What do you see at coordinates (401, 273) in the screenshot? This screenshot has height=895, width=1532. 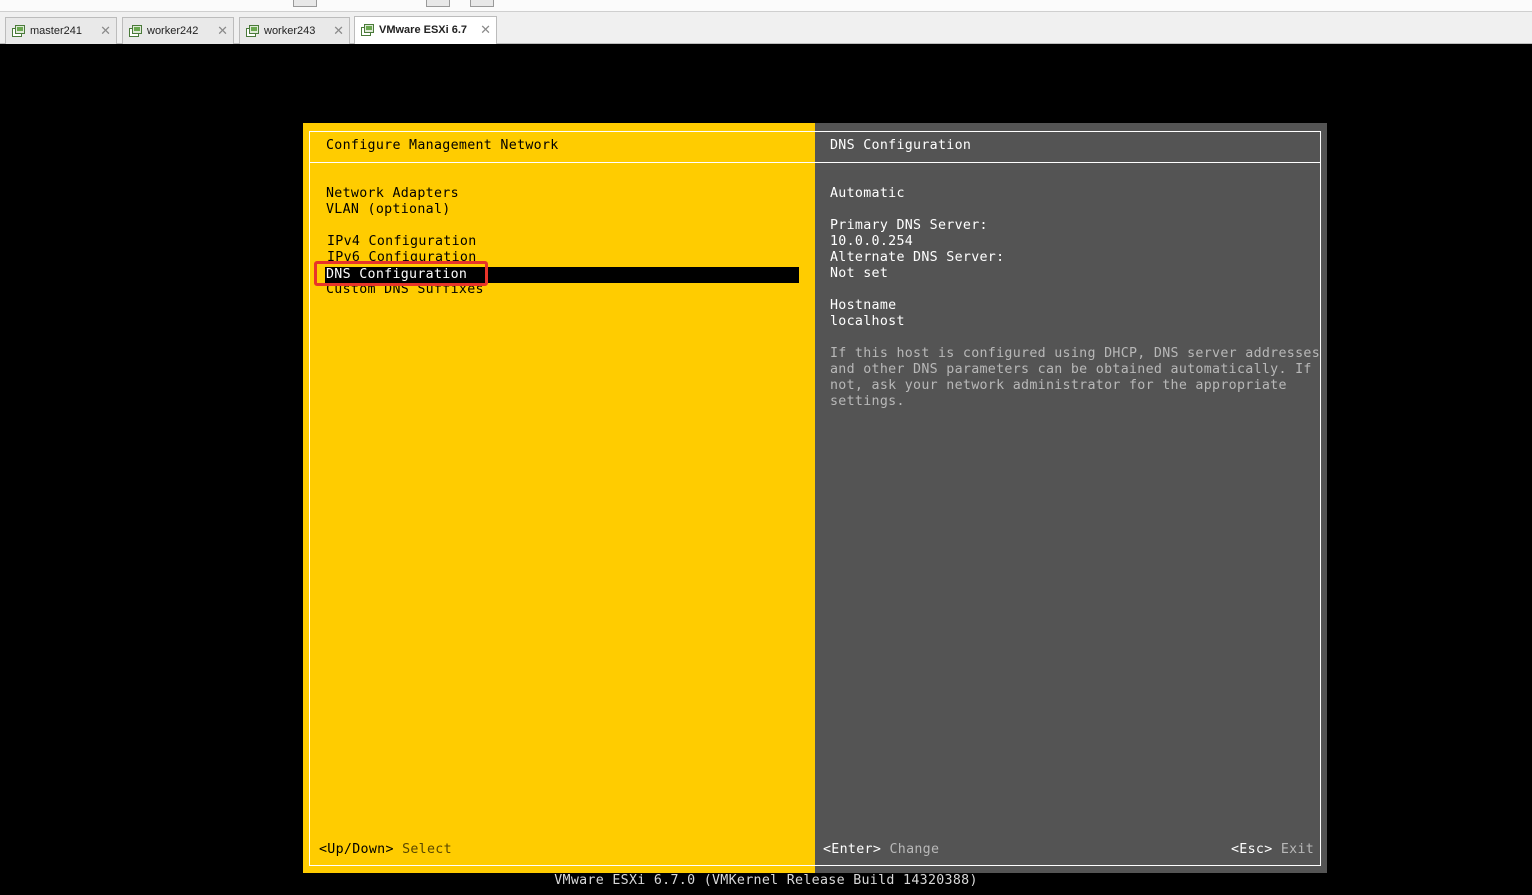 I see `annotation-highlight-box` at bounding box center [401, 273].